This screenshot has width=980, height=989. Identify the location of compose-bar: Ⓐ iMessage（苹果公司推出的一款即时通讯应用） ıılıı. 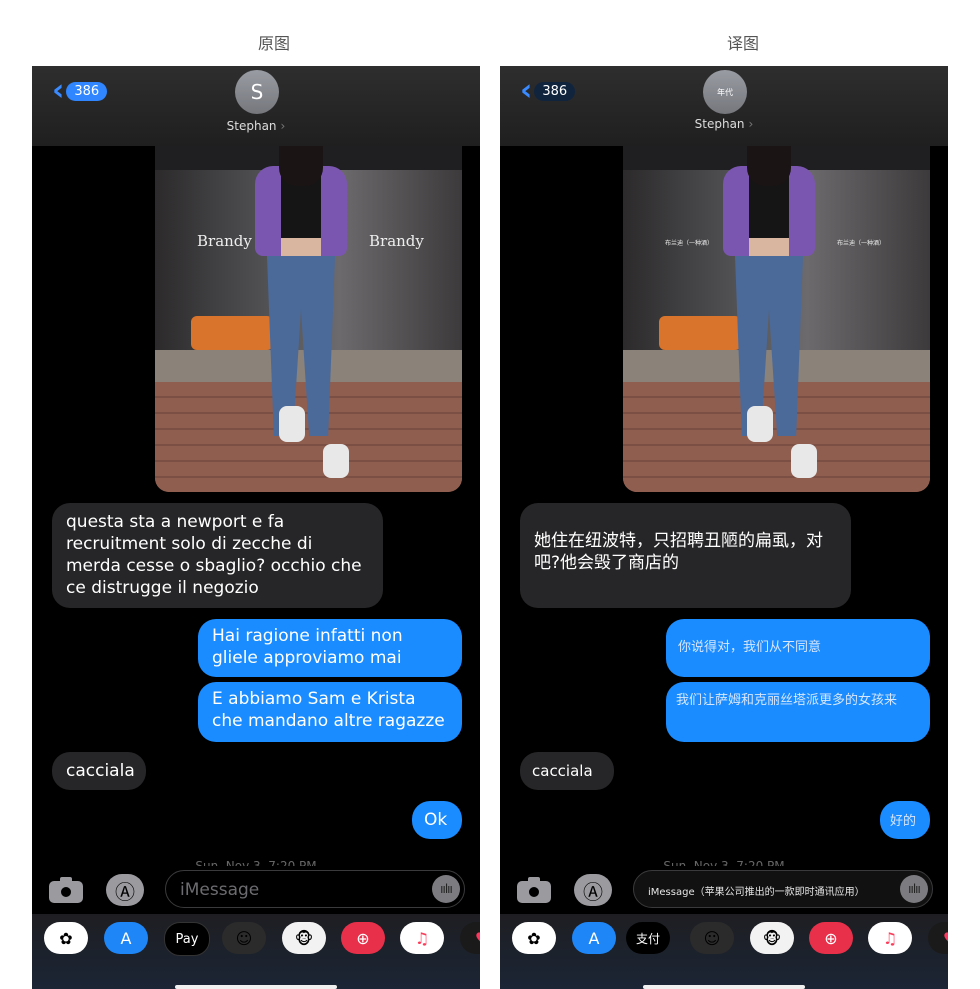
(724, 891).